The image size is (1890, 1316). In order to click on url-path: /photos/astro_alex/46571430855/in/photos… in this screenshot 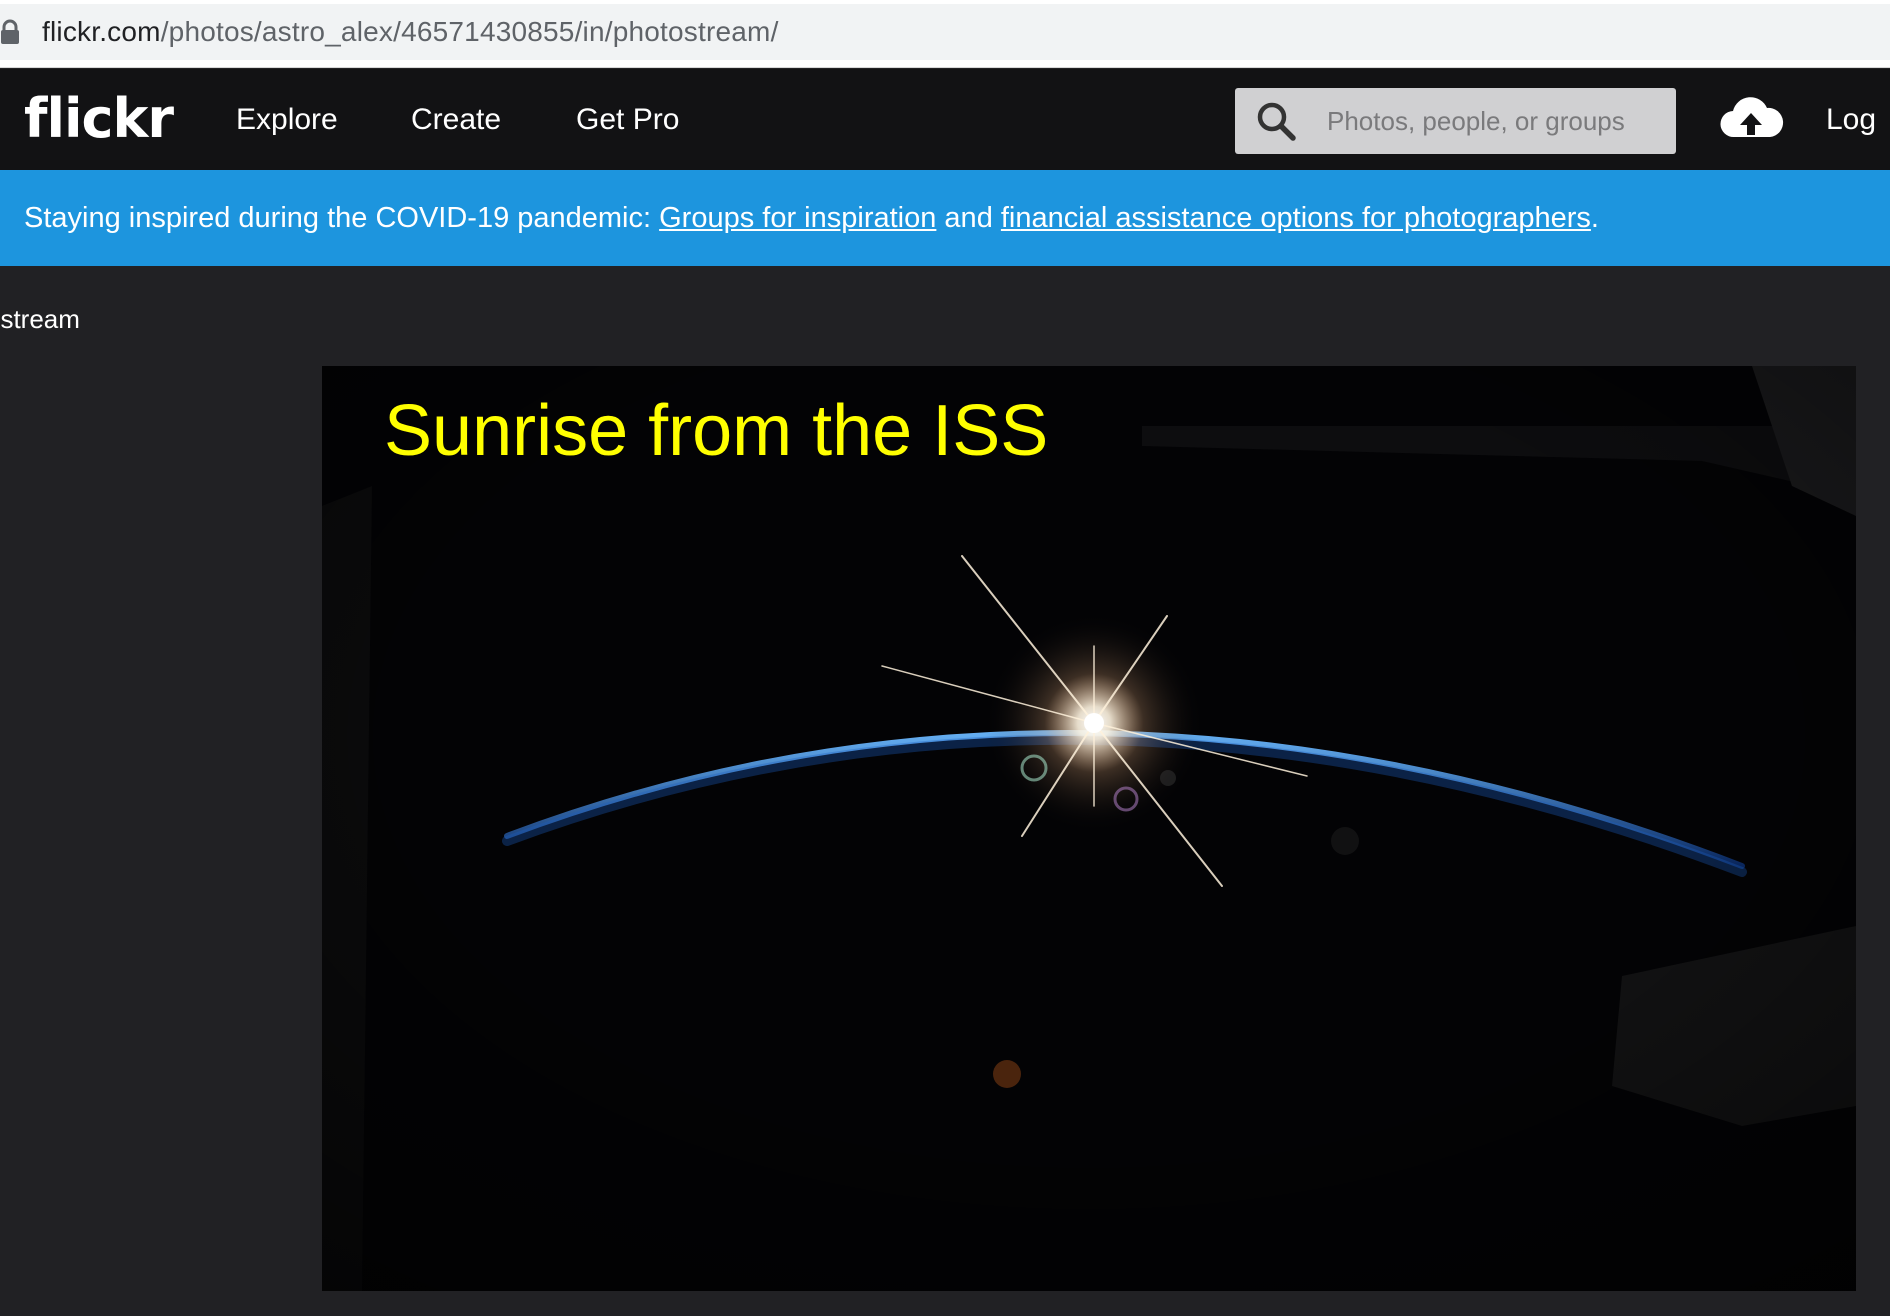, I will do `click(469, 31)`.